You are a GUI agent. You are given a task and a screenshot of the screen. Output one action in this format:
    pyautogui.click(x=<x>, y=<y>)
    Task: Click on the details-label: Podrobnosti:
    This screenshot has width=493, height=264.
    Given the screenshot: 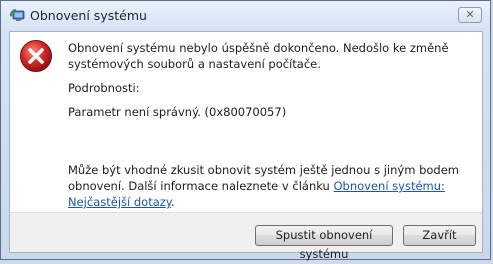 What is the action you would take?
    pyautogui.click(x=104, y=88)
    